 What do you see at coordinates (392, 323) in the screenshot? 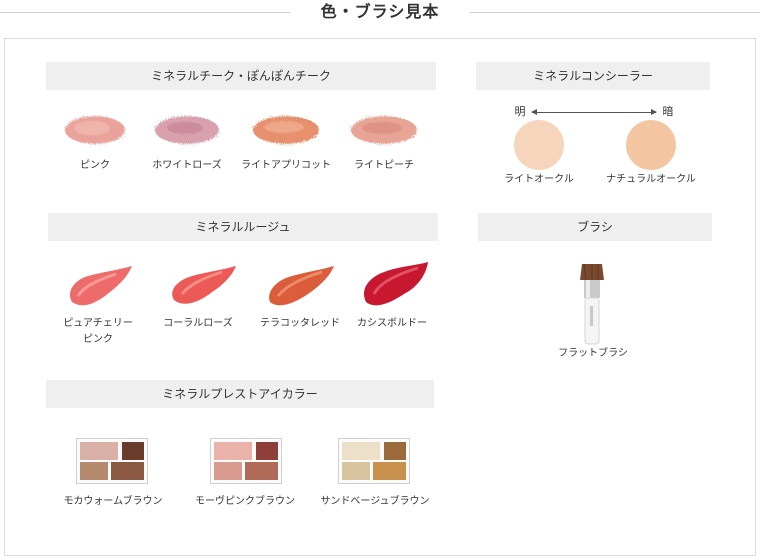
I see `rouge-label-cassis-bordeaux: カシスボルドー` at bounding box center [392, 323].